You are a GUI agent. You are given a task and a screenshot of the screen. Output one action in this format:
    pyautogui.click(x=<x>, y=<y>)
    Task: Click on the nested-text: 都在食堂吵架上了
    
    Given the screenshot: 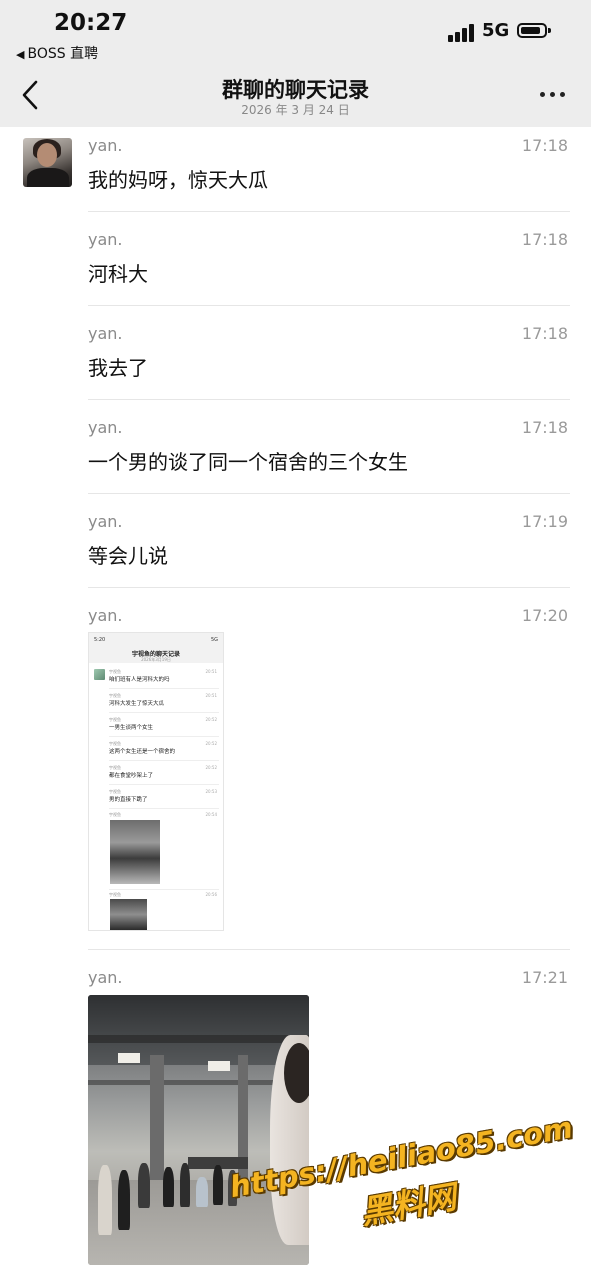 What is the action you would take?
    pyautogui.click(x=131, y=776)
    